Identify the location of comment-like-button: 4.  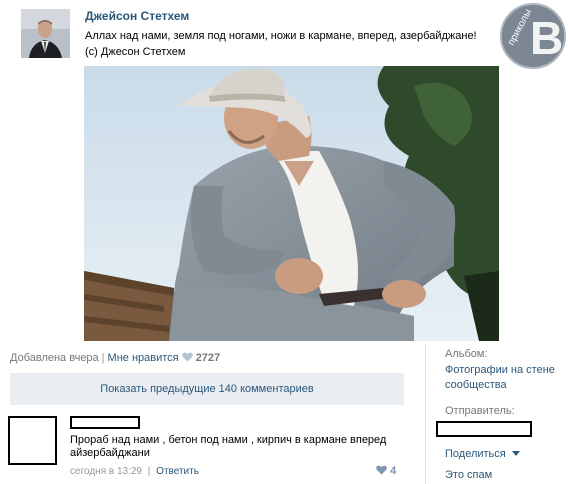
(386, 471).